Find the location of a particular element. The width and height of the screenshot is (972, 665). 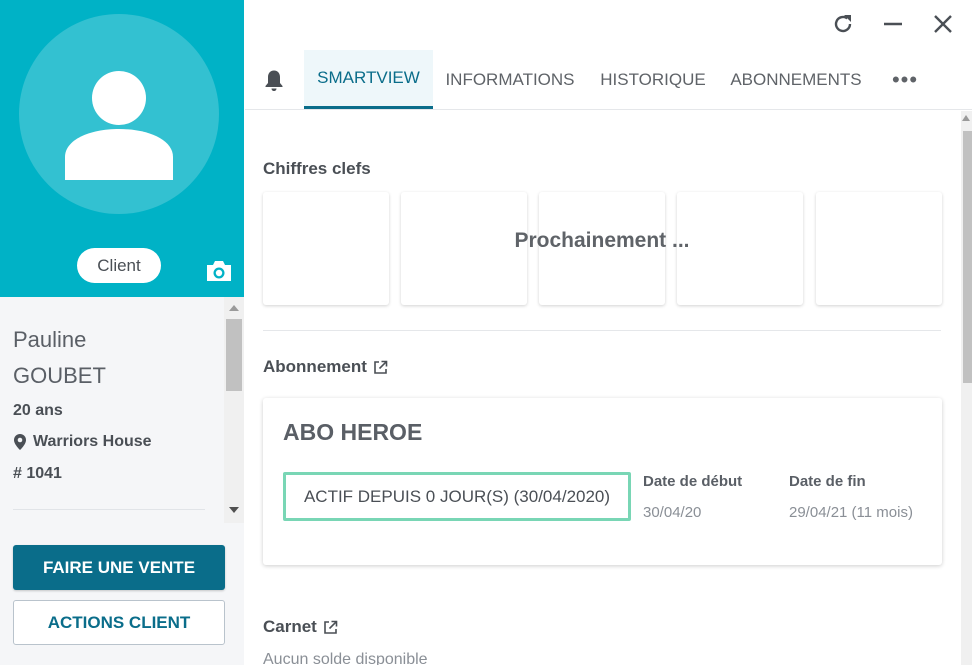

location-pin-icon is located at coordinates (20, 442).